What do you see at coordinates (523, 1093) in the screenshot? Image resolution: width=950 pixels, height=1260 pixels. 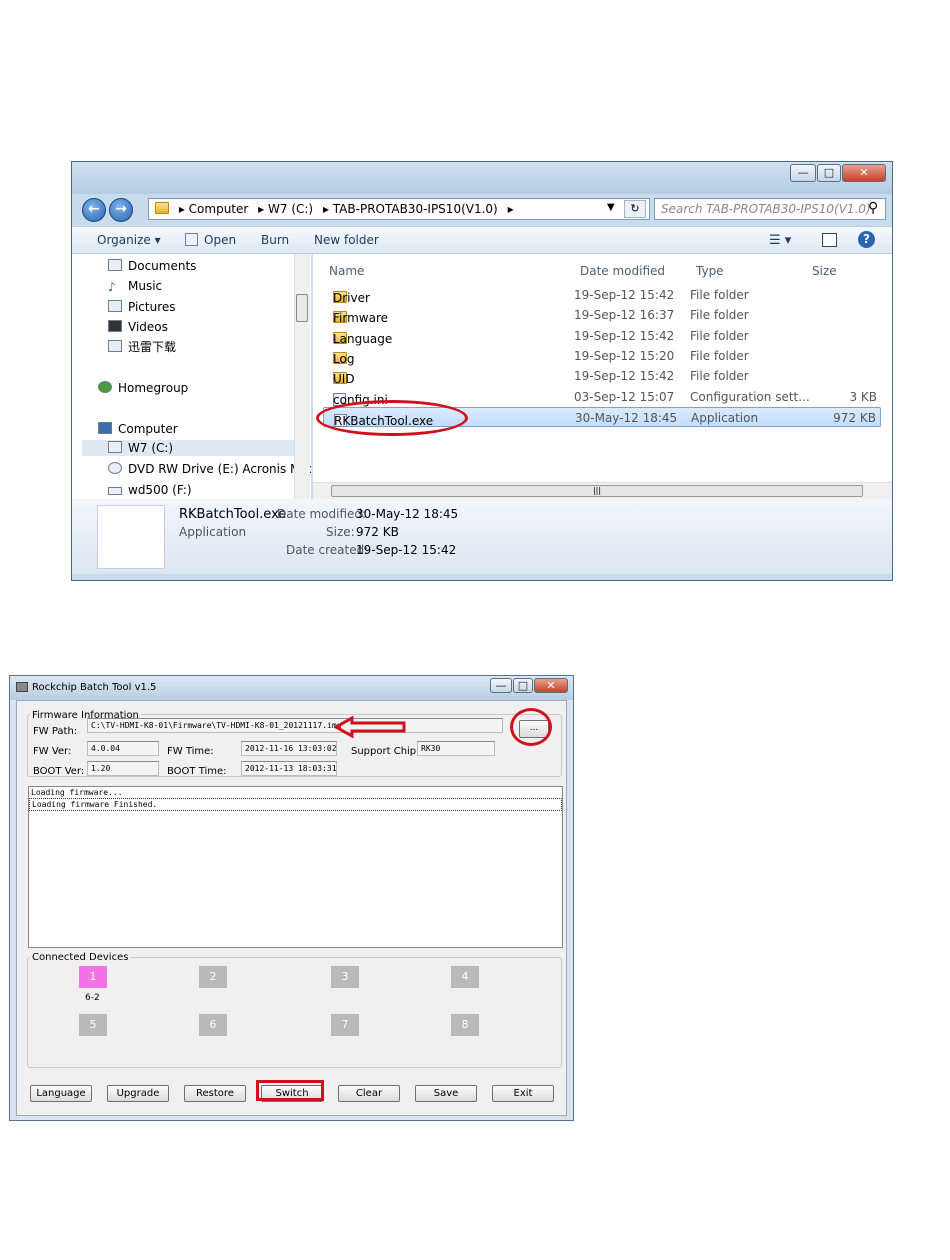 I see `exit-button: Exit` at bounding box center [523, 1093].